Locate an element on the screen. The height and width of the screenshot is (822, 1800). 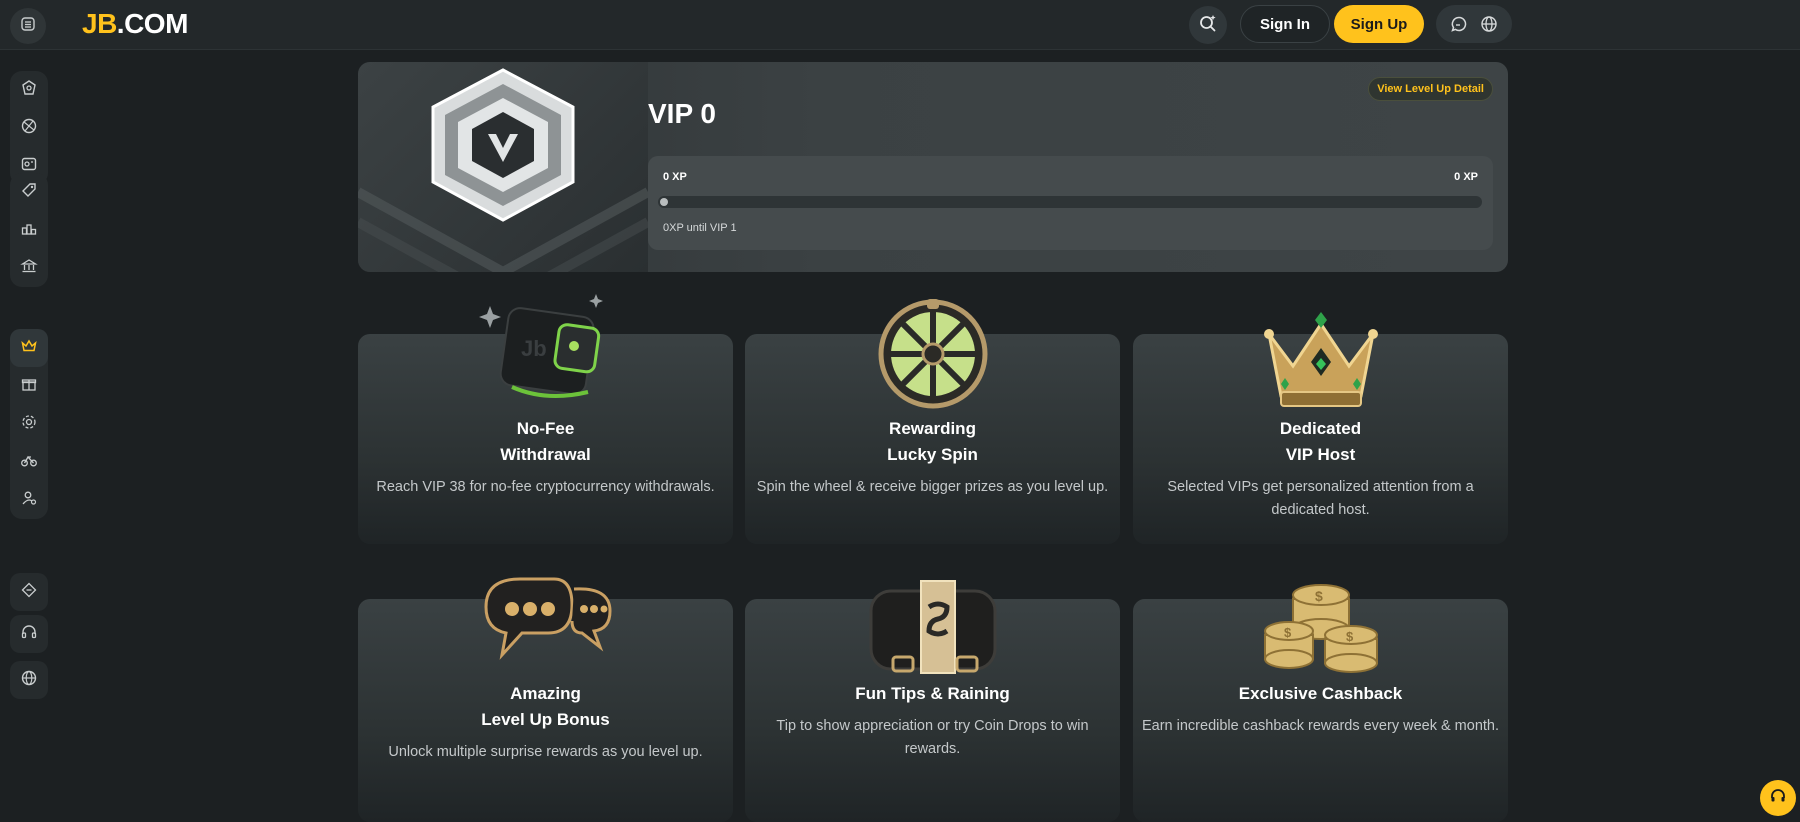
sidebar-group-games is located at coordinates (29, 128).